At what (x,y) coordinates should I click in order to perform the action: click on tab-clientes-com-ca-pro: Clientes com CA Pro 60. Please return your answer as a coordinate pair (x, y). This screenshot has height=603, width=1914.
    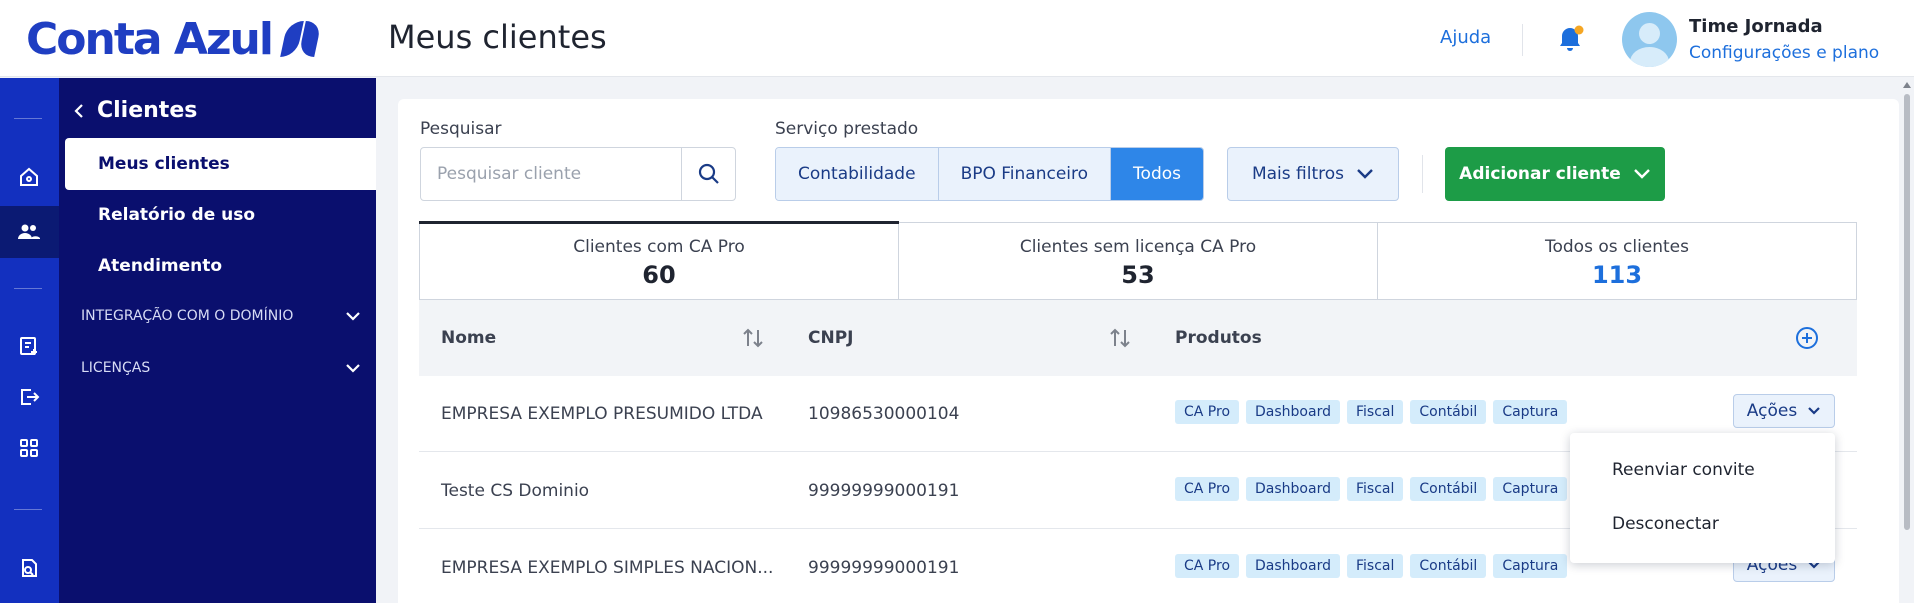
    Looking at the image, I should click on (659, 260).